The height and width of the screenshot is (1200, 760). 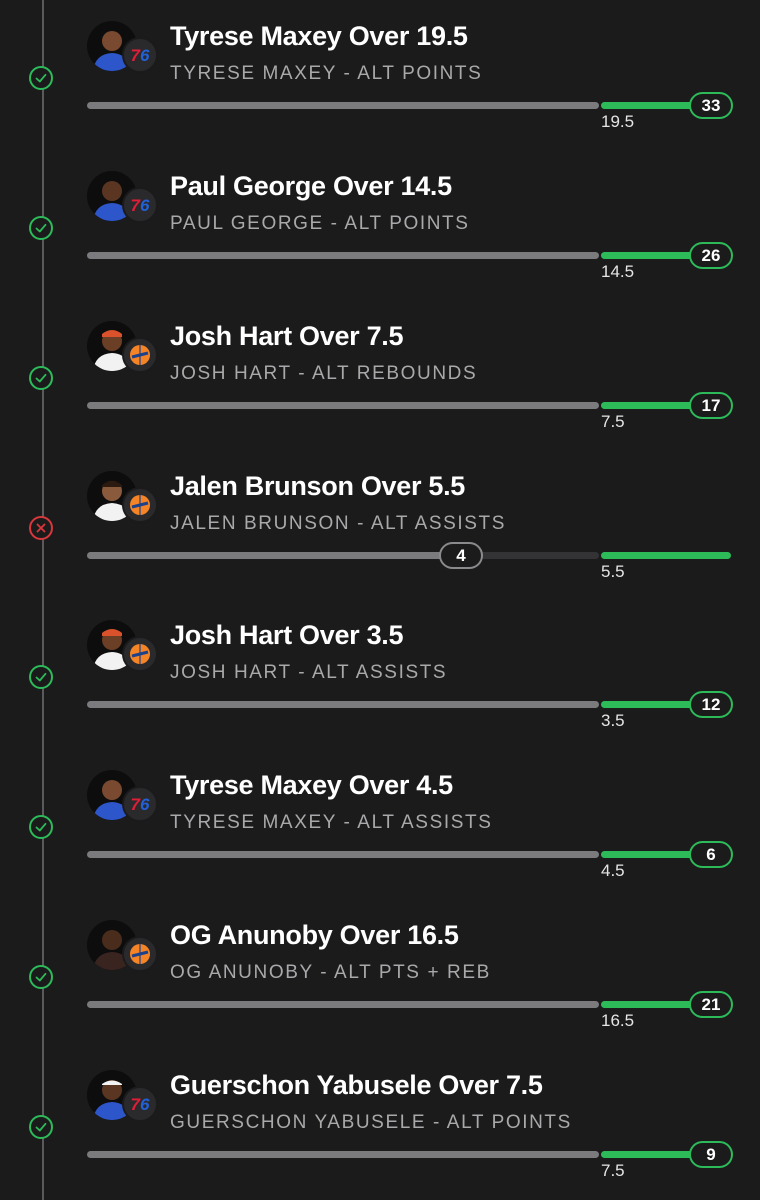 What do you see at coordinates (330, 972) in the screenshot?
I see `leg-subtitle: OG ANUNOBY - ALT PTS + REB` at bounding box center [330, 972].